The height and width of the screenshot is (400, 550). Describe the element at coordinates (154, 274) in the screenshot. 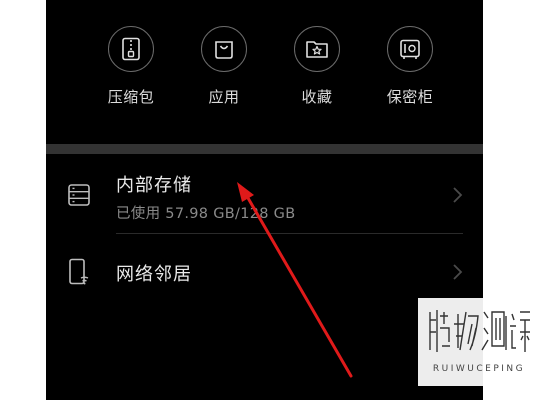

I see `network-neighborhood-title: 网络邻居` at that location.